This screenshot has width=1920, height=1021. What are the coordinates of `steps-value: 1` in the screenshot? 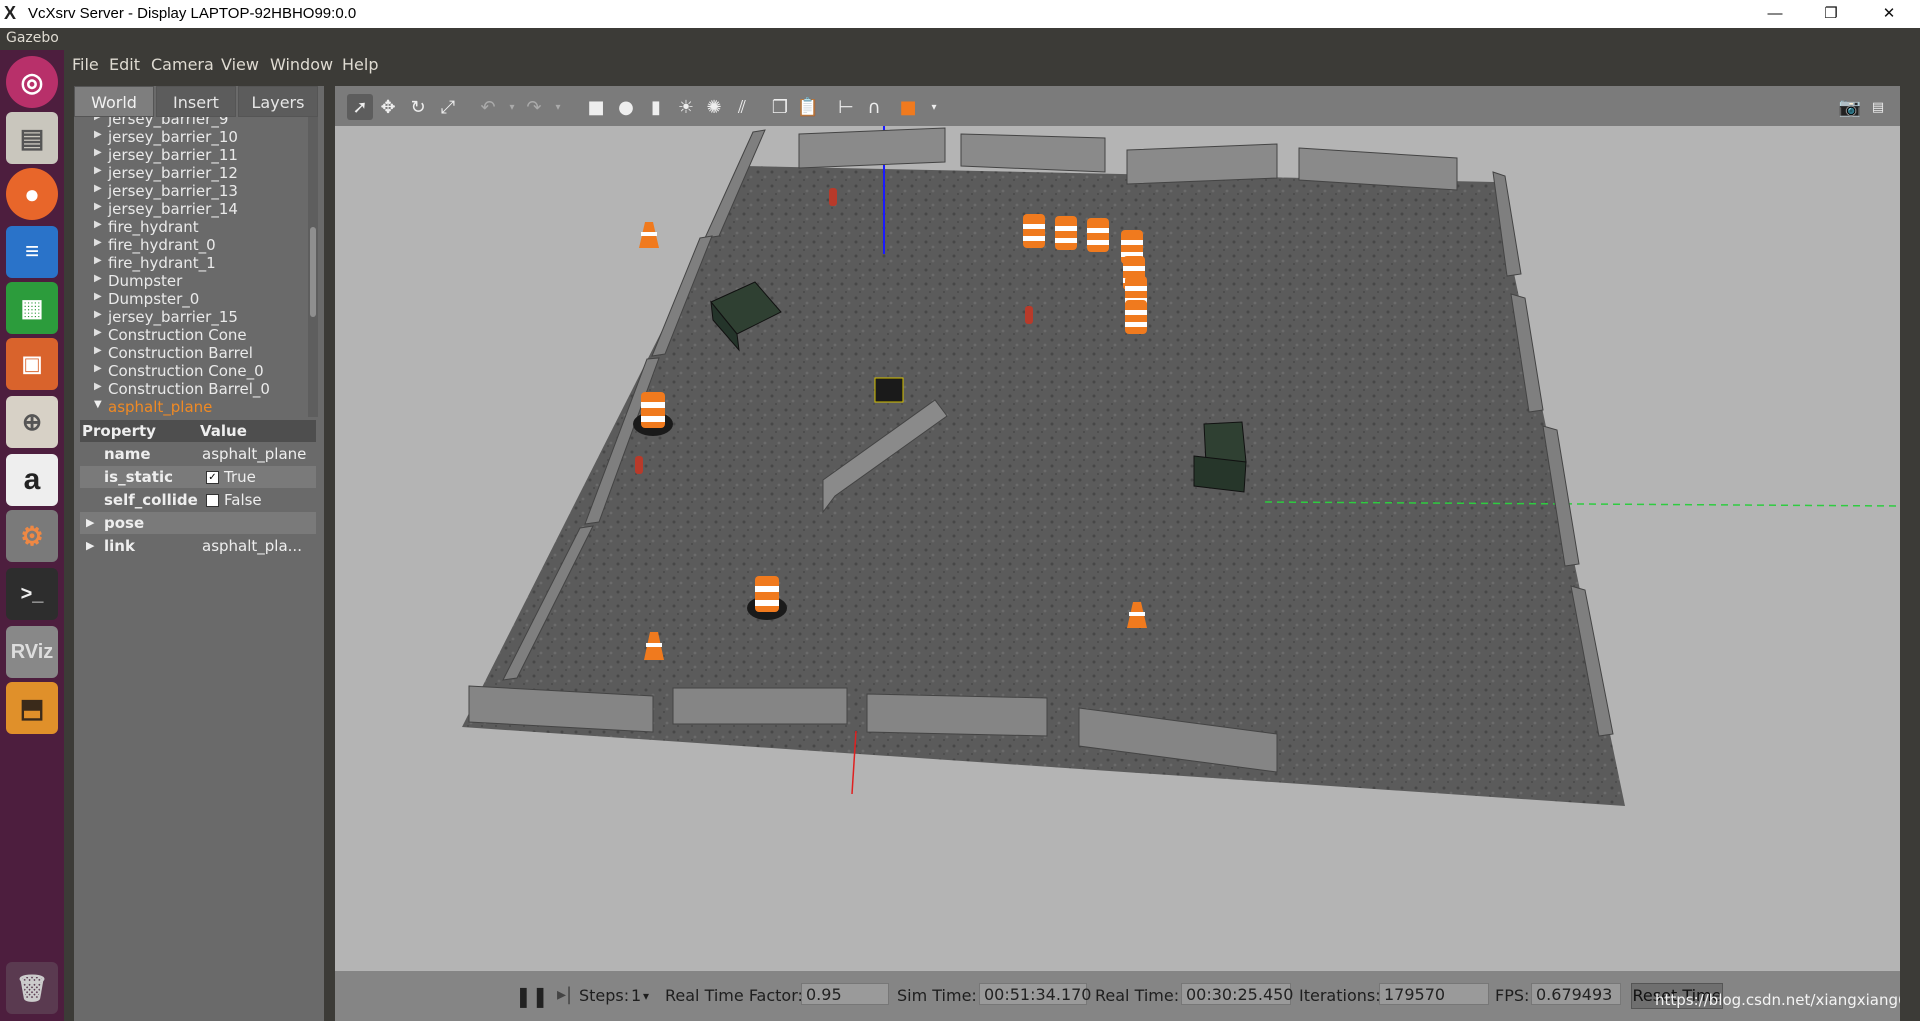 It's located at (636, 995).